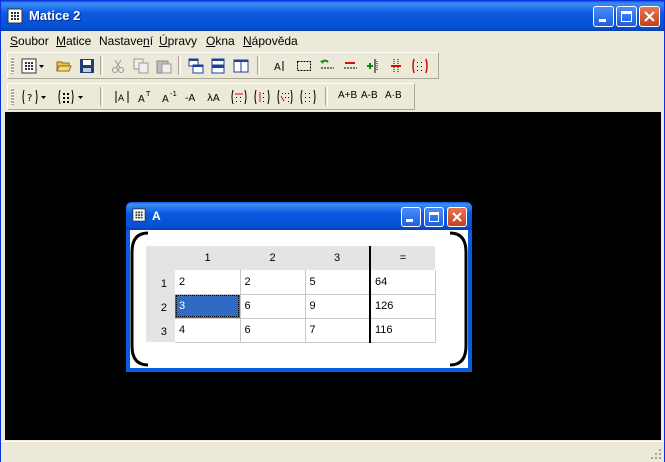  I want to click on inverse-button: A -1, so click(169, 96).